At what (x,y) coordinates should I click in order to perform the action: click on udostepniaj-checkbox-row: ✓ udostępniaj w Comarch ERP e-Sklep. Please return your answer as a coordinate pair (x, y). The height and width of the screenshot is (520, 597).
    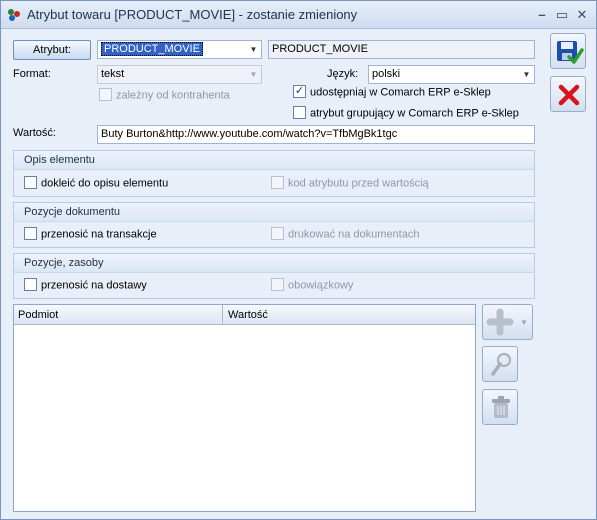
    Looking at the image, I should click on (392, 92).